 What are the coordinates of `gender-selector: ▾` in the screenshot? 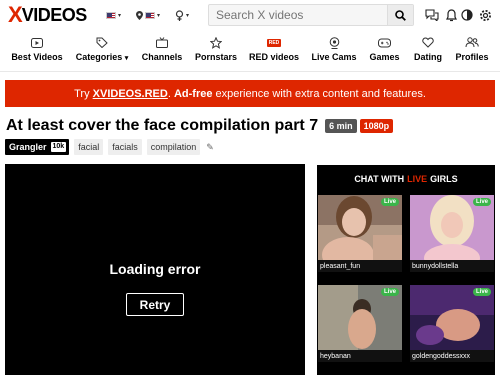 It's located at (182, 15).